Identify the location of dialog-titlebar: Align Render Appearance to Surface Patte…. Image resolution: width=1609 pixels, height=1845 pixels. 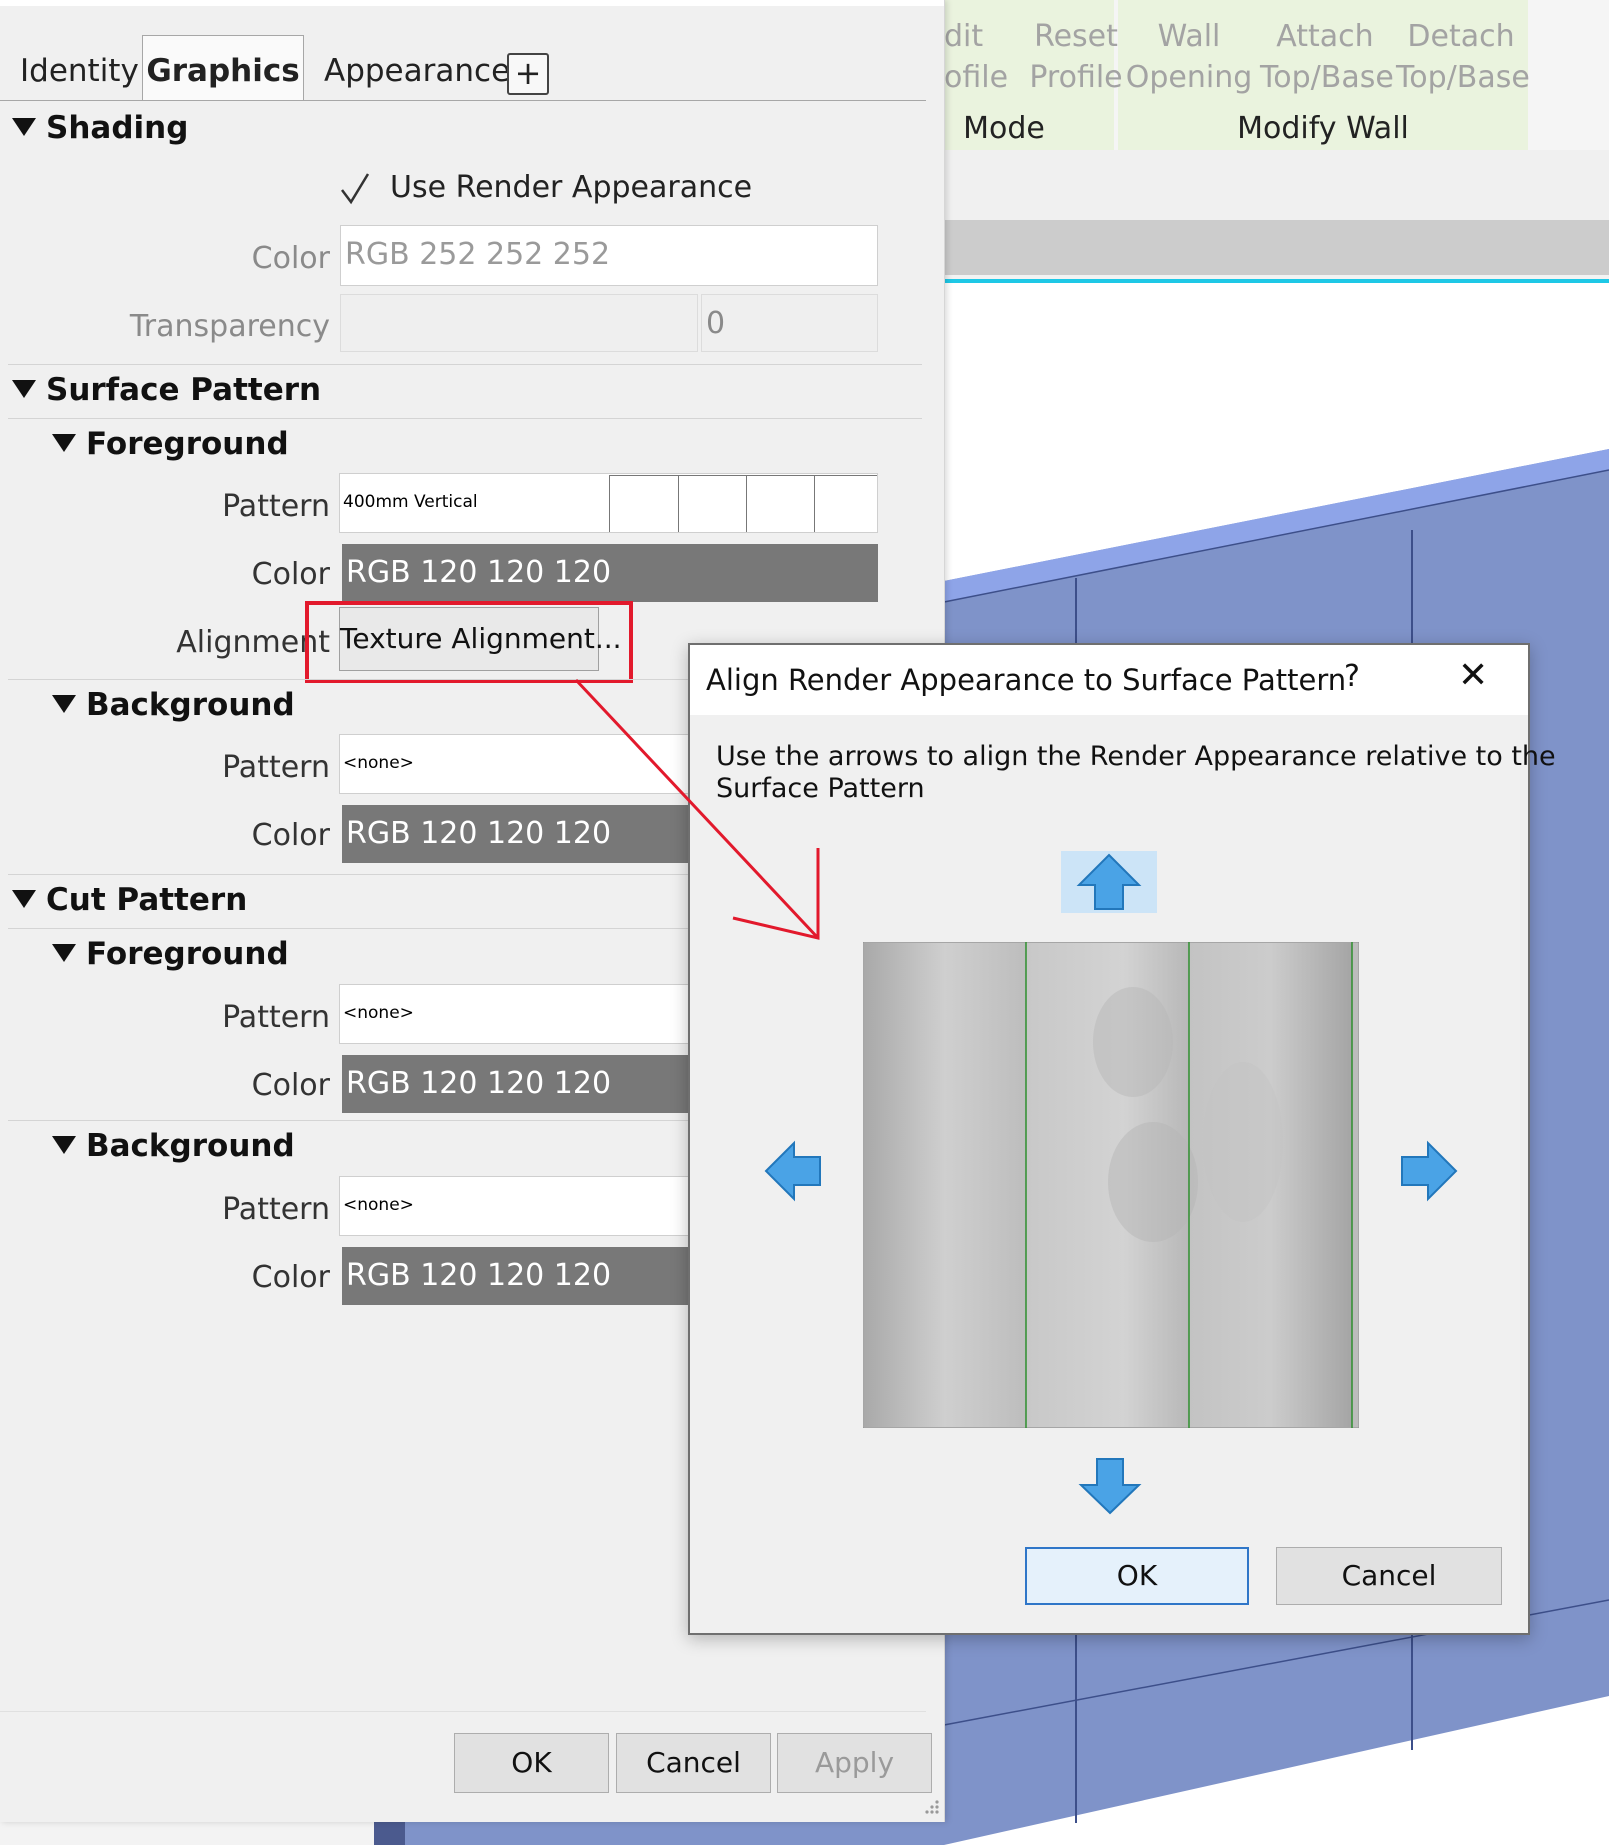
(1109, 680).